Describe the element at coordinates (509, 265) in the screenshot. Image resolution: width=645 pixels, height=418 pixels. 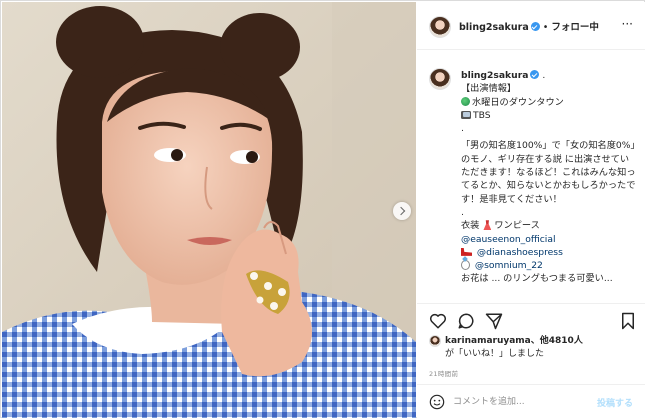
I see `mention-link: @somnium_22` at that location.